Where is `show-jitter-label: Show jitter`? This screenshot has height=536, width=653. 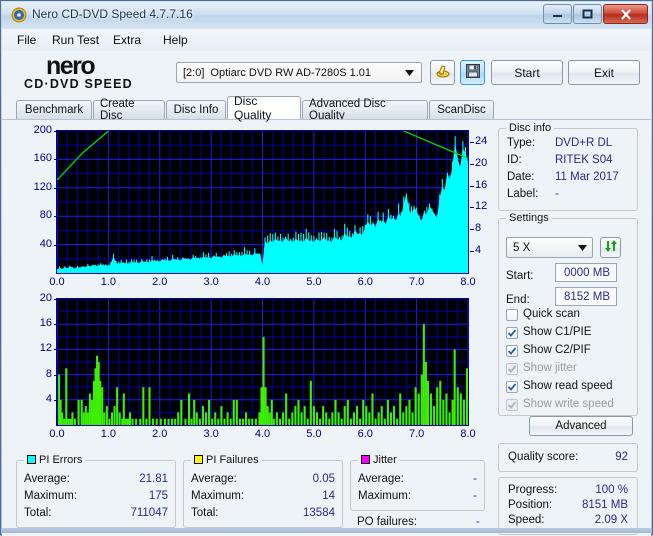 show-jitter-label: Show jitter is located at coordinates (550, 368).